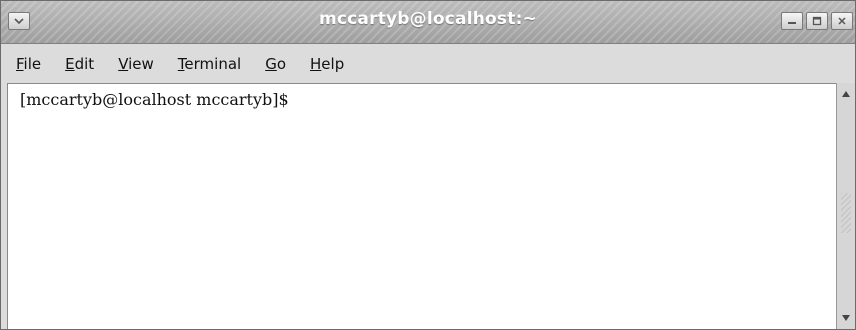 Image resolution: width=856 pixels, height=330 pixels. I want to click on scrollbar-grip, so click(846, 213).